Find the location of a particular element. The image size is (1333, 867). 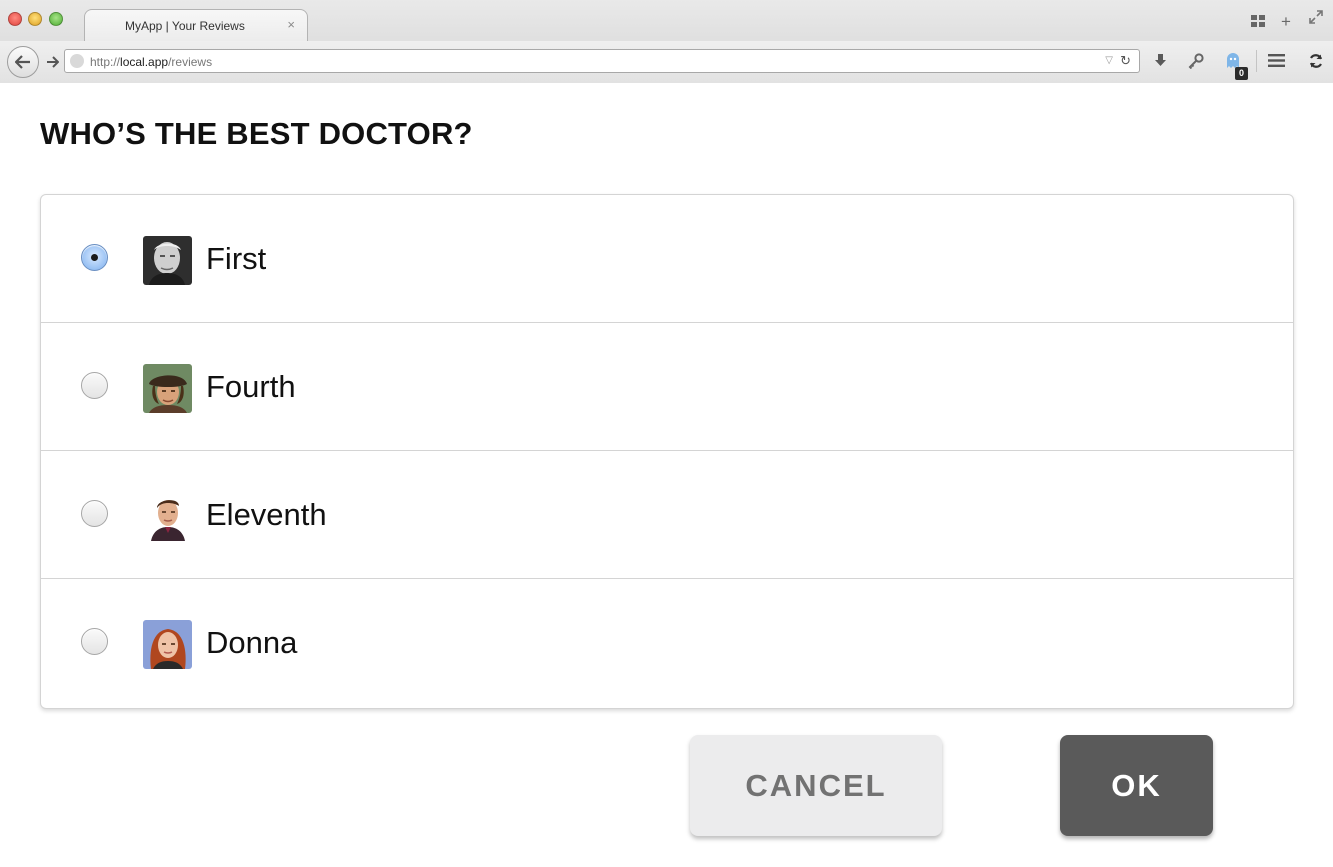

radio-fourth is located at coordinates (94, 385).